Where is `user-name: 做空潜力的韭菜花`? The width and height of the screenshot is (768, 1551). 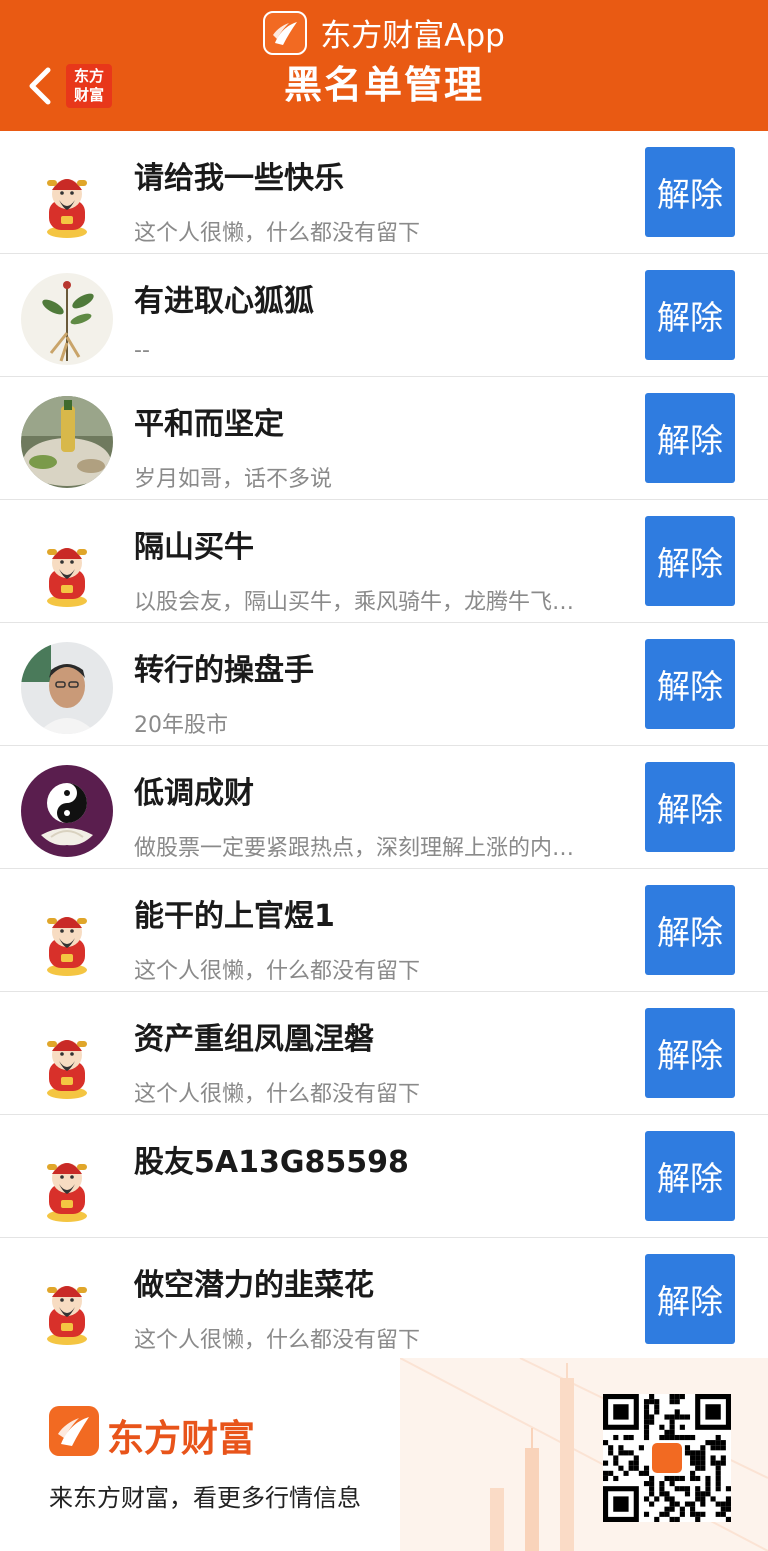
user-name: 做空潜力的韭菜花 is located at coordinates (254, 1285).